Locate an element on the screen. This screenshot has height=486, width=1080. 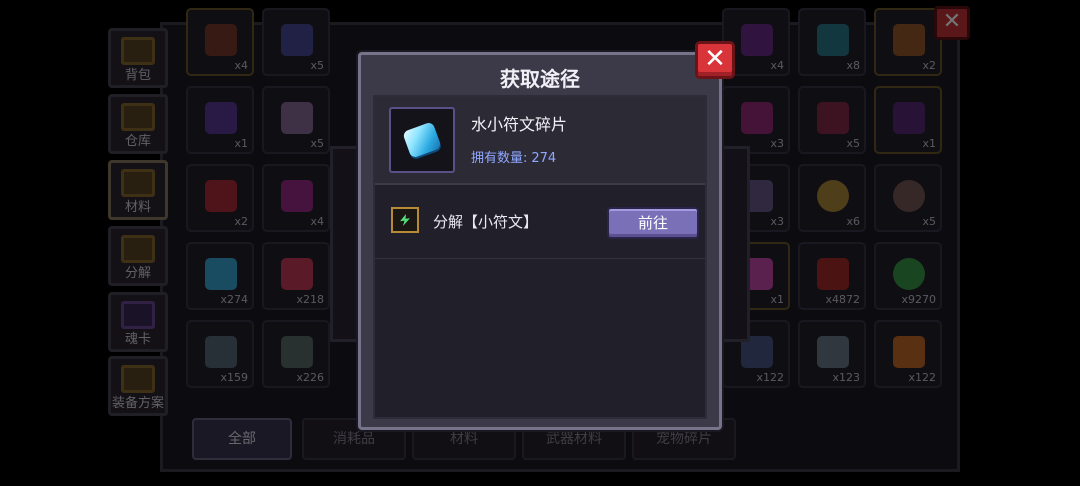
slot-count: x159 is located at coordinates (234, 377).